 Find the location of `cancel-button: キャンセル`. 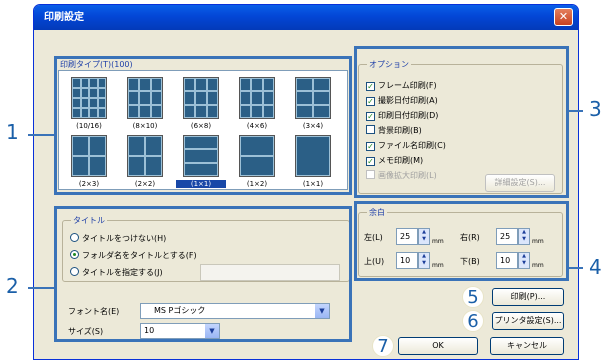

cancel-button: キャンセル is located at coordinates (527, 346).